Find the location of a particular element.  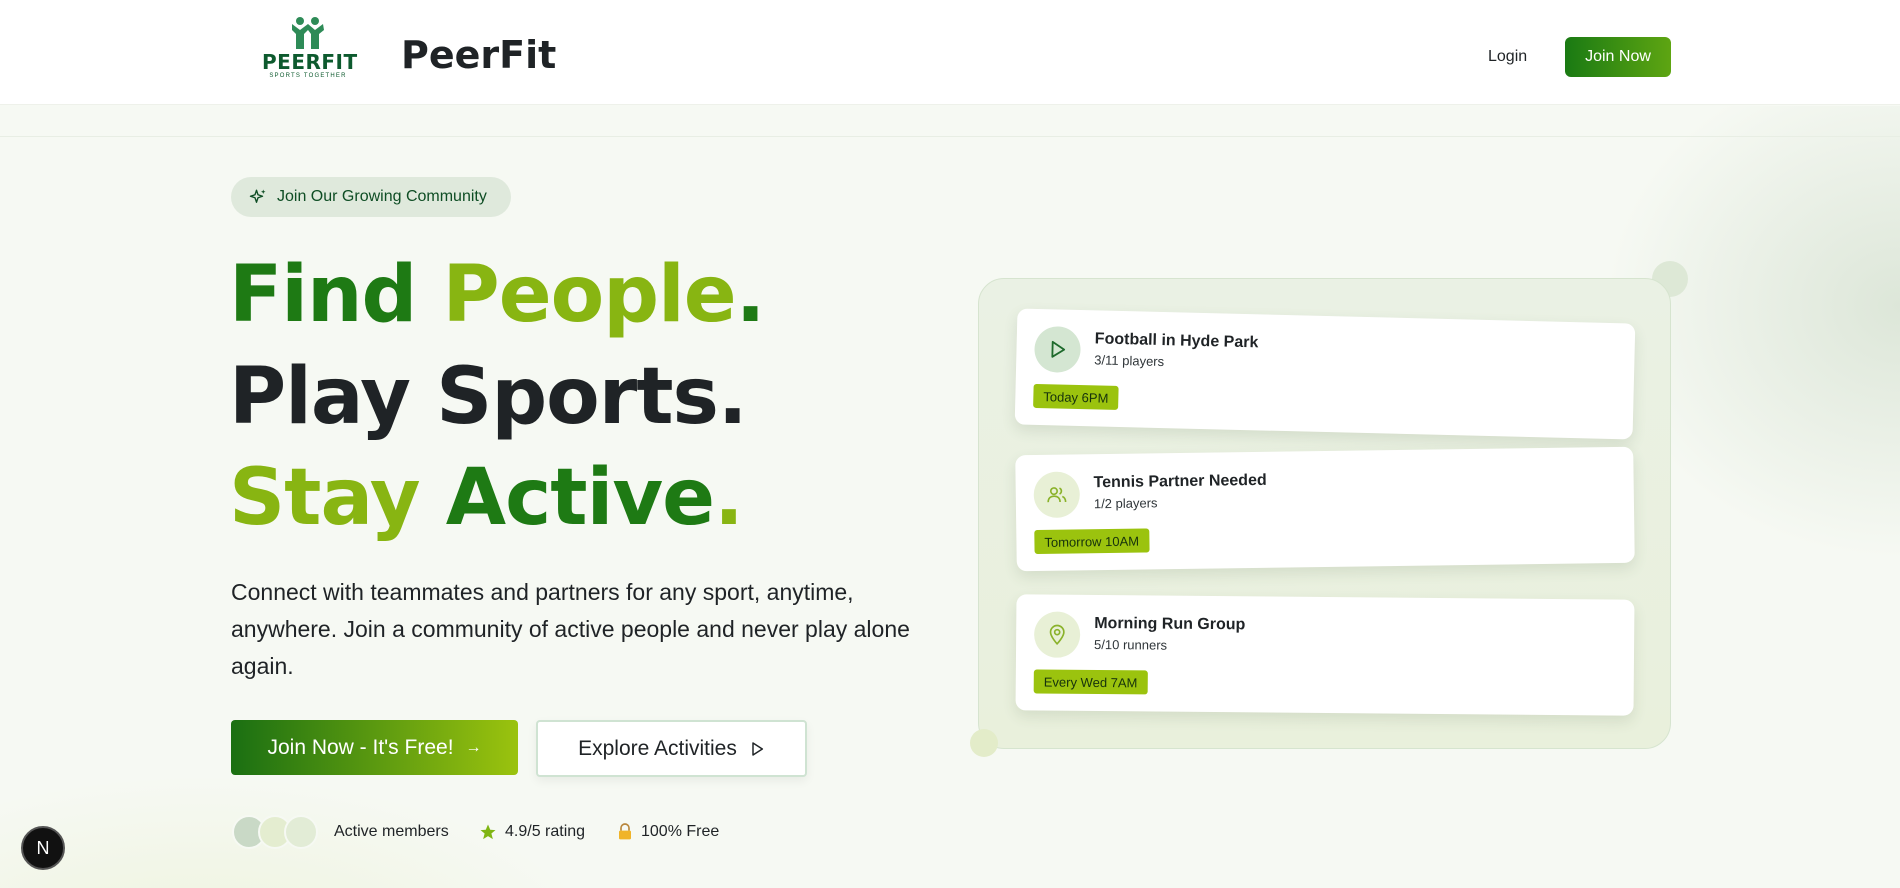

header-join-button: Join Now is located at coordinates (1618, 57).